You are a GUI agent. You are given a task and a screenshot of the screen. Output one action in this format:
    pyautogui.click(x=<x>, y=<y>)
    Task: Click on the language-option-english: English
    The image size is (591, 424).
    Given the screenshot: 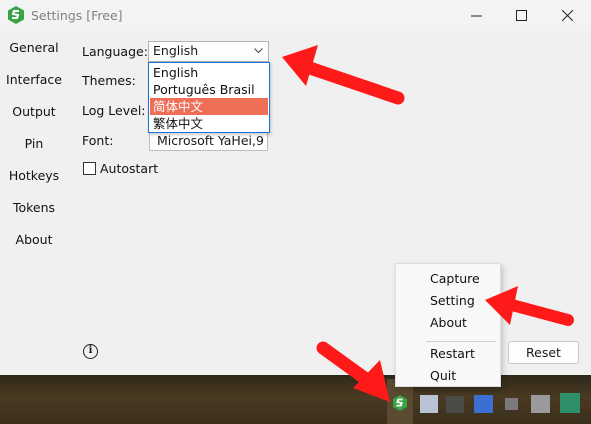 What is the action you would take?
    pyautogui.click(x=209, y=72)
    